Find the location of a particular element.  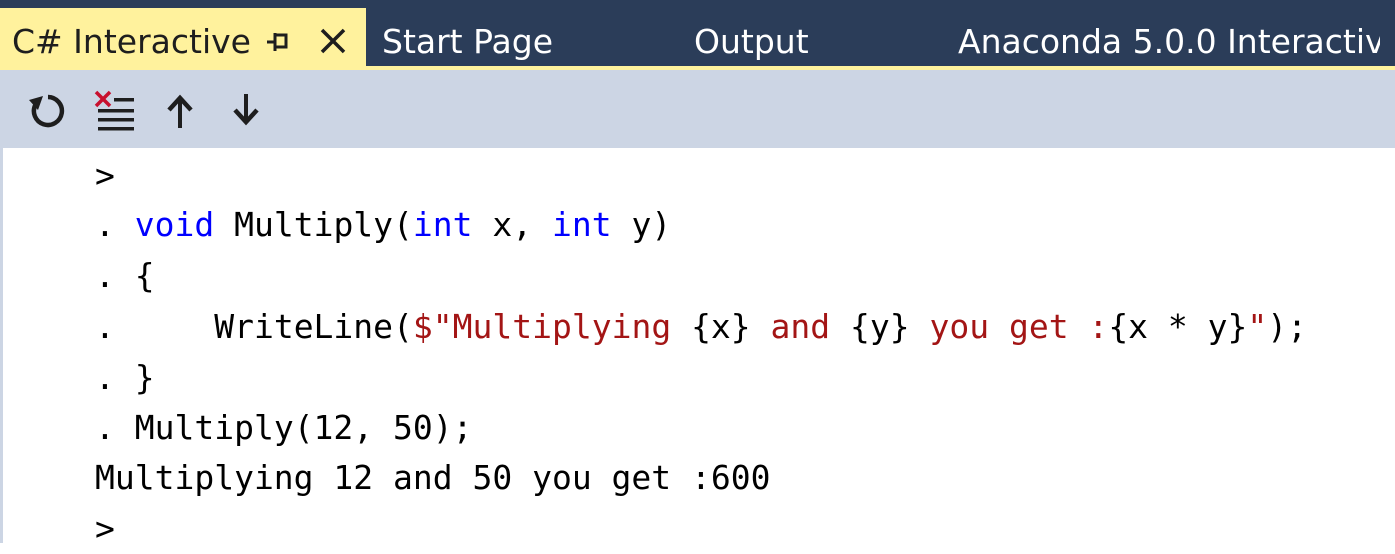

code-token: {y} is located at coordinates (880, 326).